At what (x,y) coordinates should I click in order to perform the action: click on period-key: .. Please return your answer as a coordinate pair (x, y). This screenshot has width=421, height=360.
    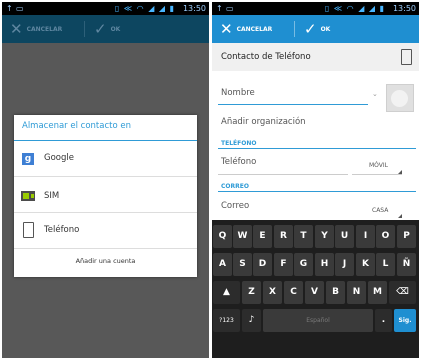
    Looking at the image, I should click on (383, 320).